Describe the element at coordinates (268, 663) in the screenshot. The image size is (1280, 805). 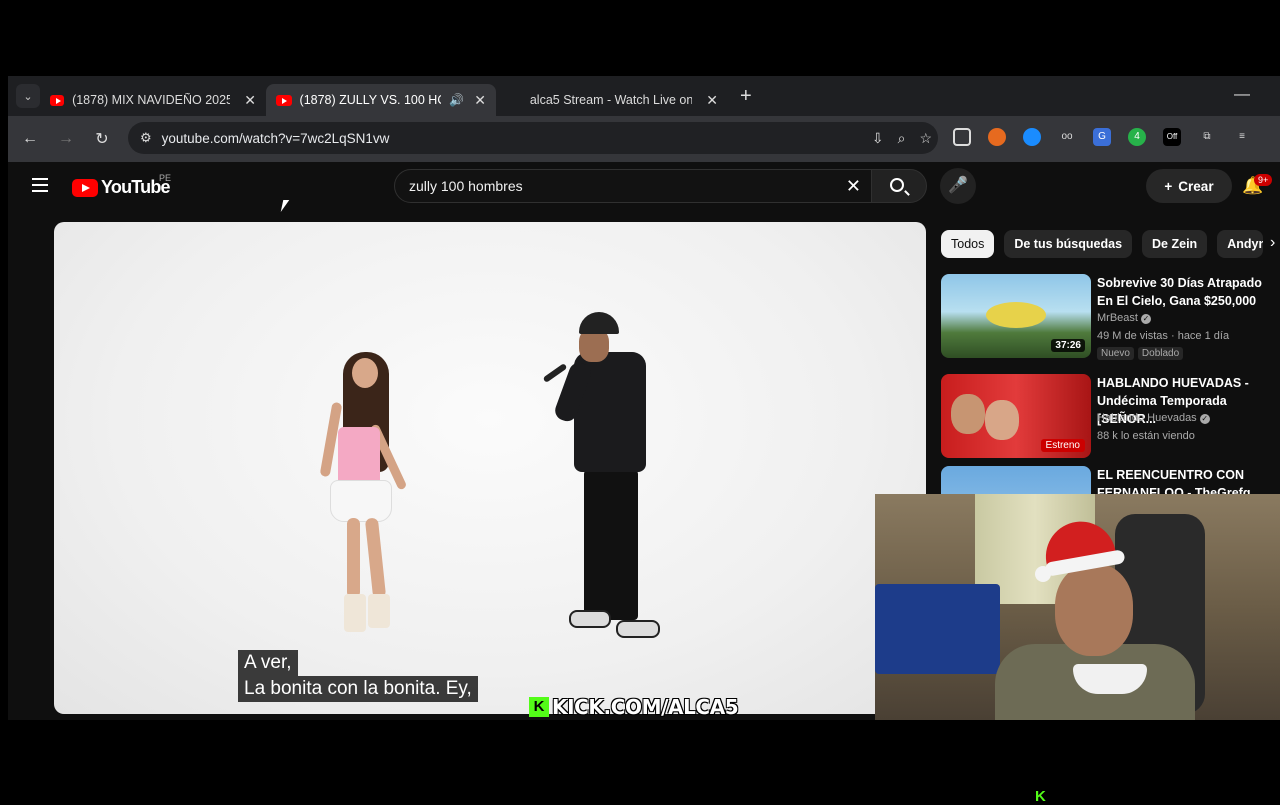
I see `subtitle-line: A ver,` at that location.